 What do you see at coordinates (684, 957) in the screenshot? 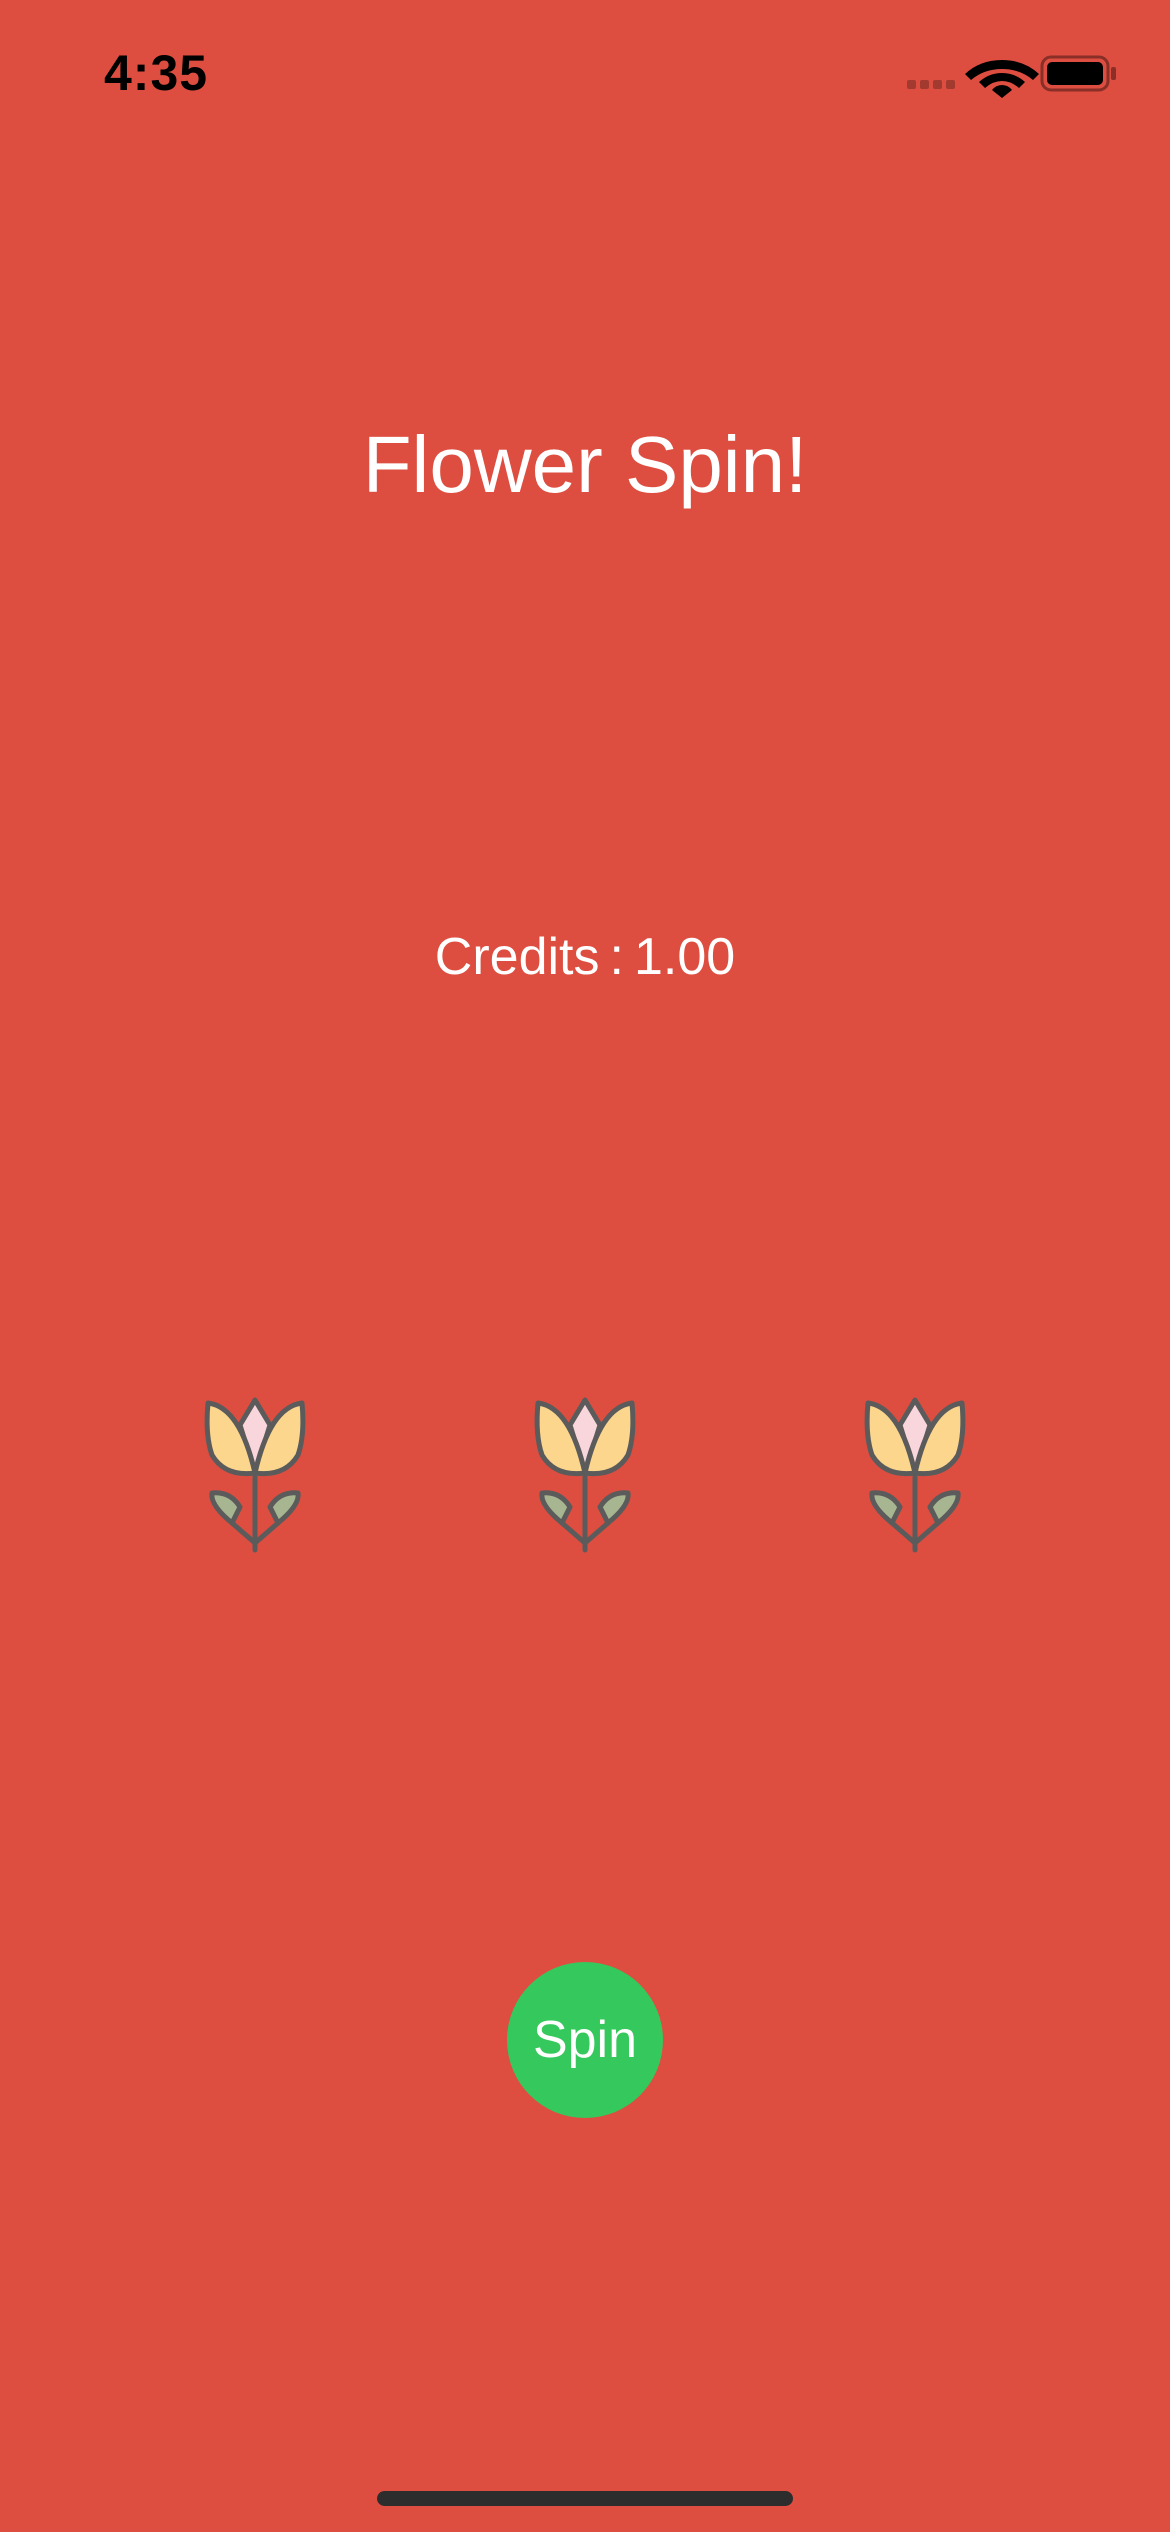
I see `credits-value: 1.00` at bounding box center [684, 957].